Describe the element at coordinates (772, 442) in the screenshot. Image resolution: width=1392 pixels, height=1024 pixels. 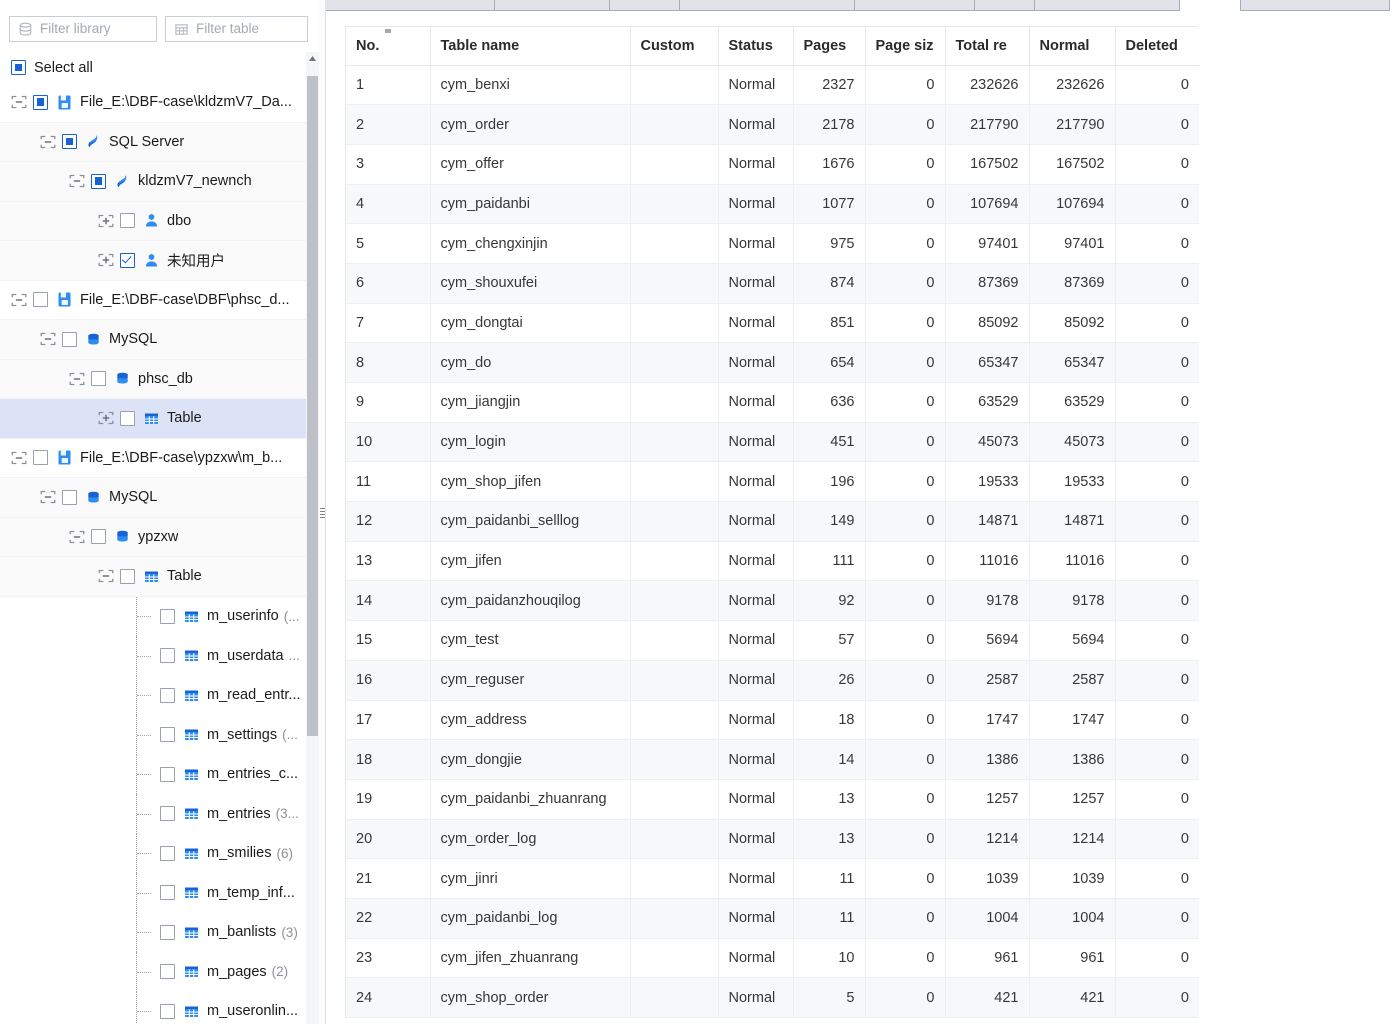
I see `table-row: 10 cym_login Normal 451 0 45073 45073 0` at that location.